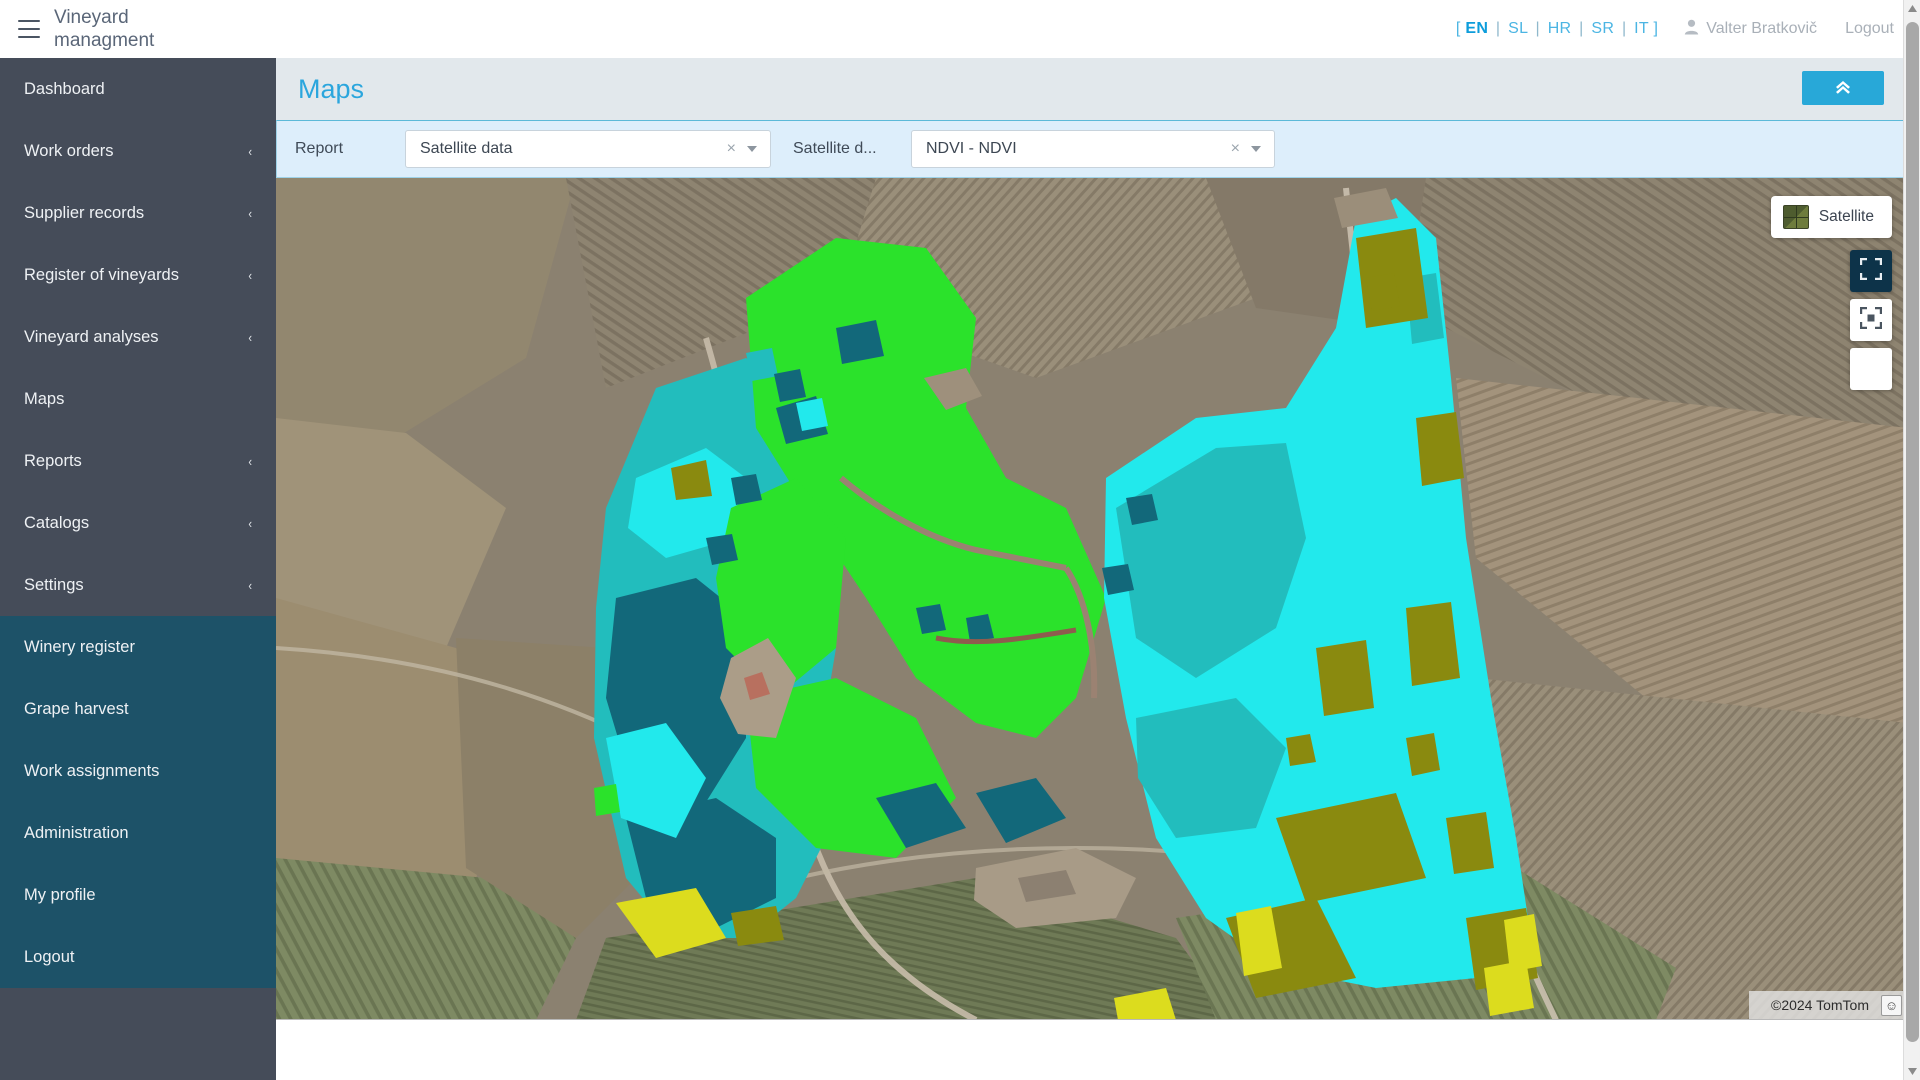 The image size is (1920, 1080). What do you see at coordinates (1869, 29) in the screenshot?
I see `logout-link-top: Logout` at bounding box center [1869, 29].